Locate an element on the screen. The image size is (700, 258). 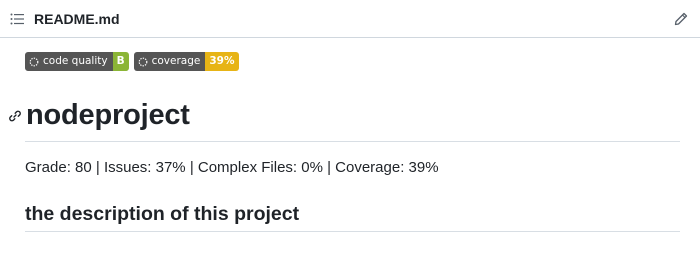
file-header: README.md is located at coordinates (350, 19).